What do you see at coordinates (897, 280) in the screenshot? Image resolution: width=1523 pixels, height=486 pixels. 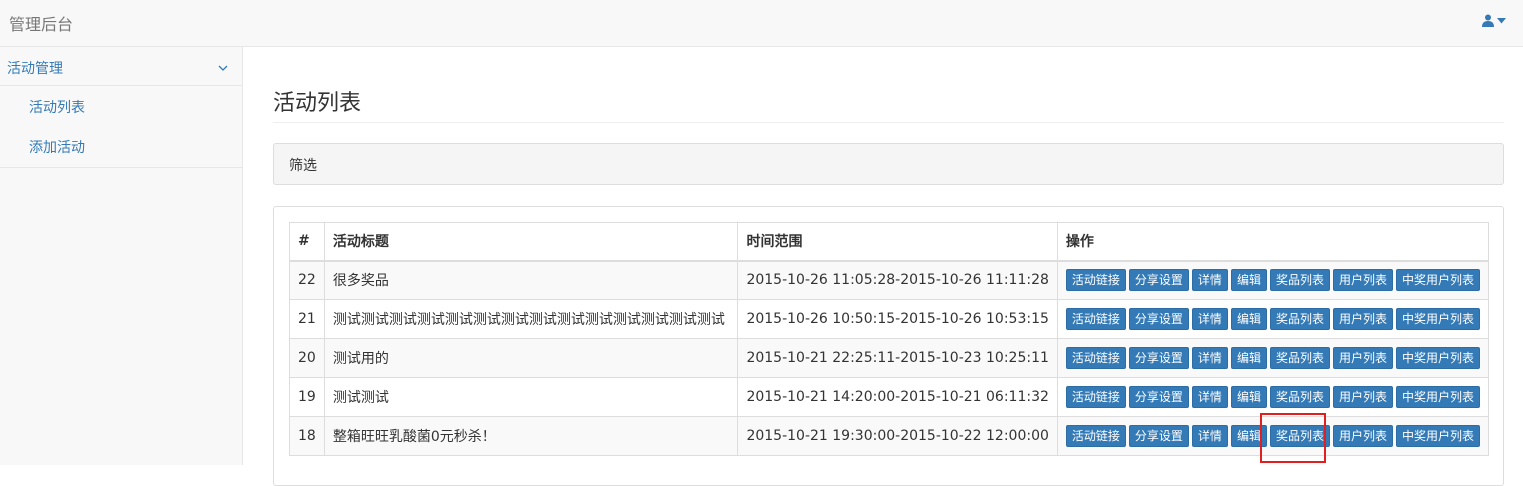 I see `cell-time-range: 2015-10-26 11:05:28-2015-10-26 11:11:28` at bounding box center [897, 280].